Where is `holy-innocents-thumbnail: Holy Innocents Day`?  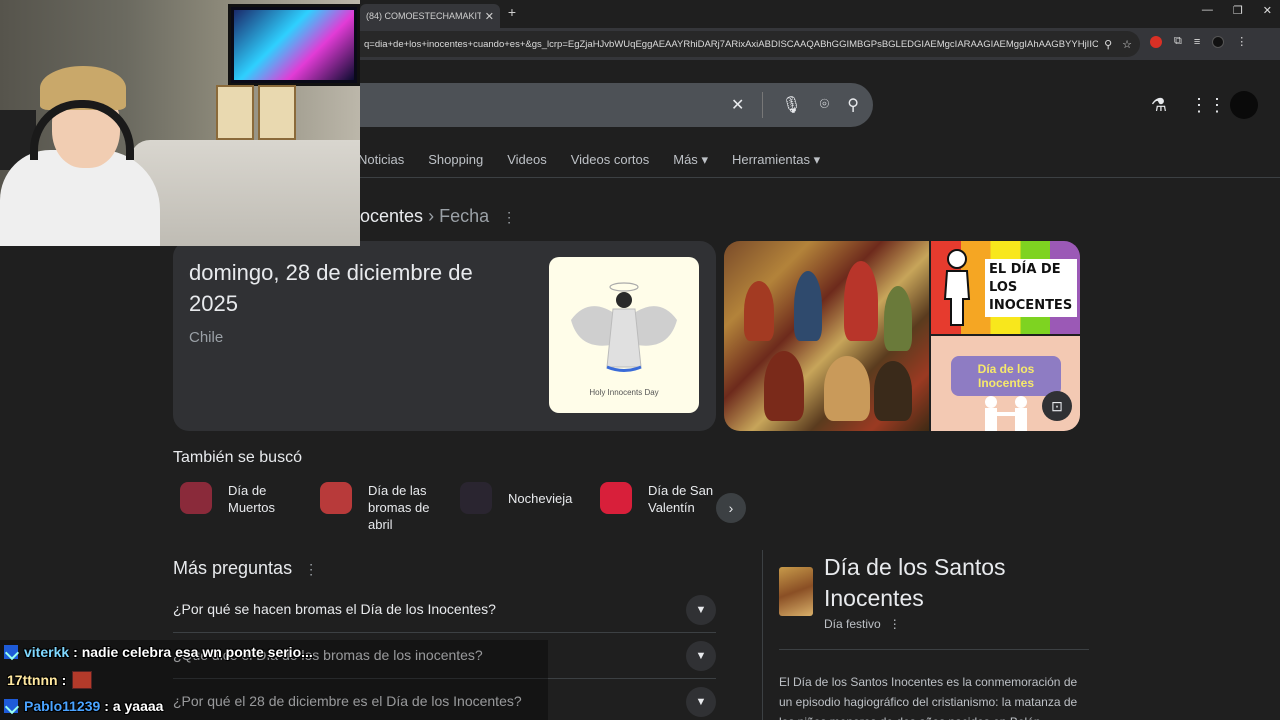
holy-innocents-thumbnail: Holy Innocents Day is located at coordinates (624, 335).